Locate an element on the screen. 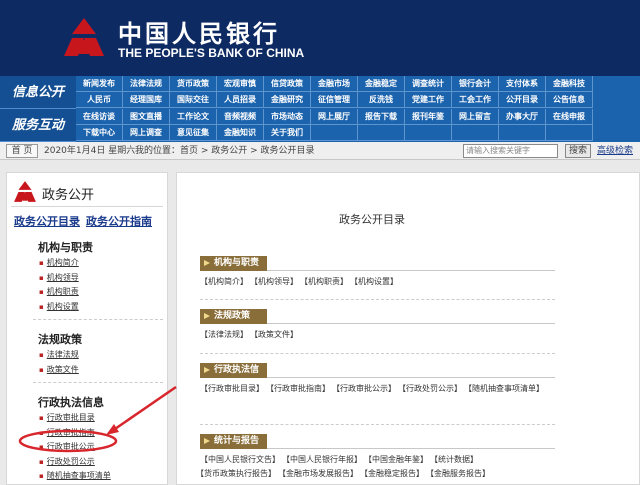 This screenshot has height=485, width=640. nav-item: 市场动态 is located at coordinates (287, 117).